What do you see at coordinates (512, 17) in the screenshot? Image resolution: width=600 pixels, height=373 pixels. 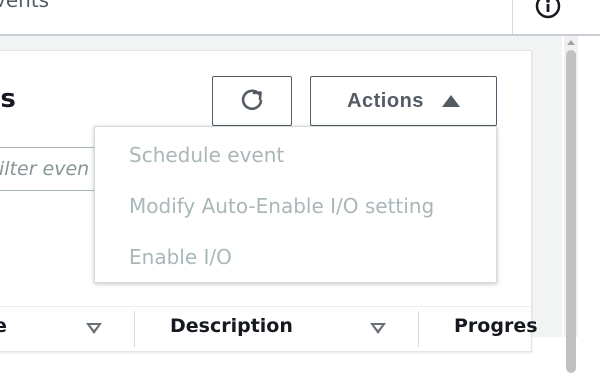 I see `topbar-divider` at bounding box center [512, 17].